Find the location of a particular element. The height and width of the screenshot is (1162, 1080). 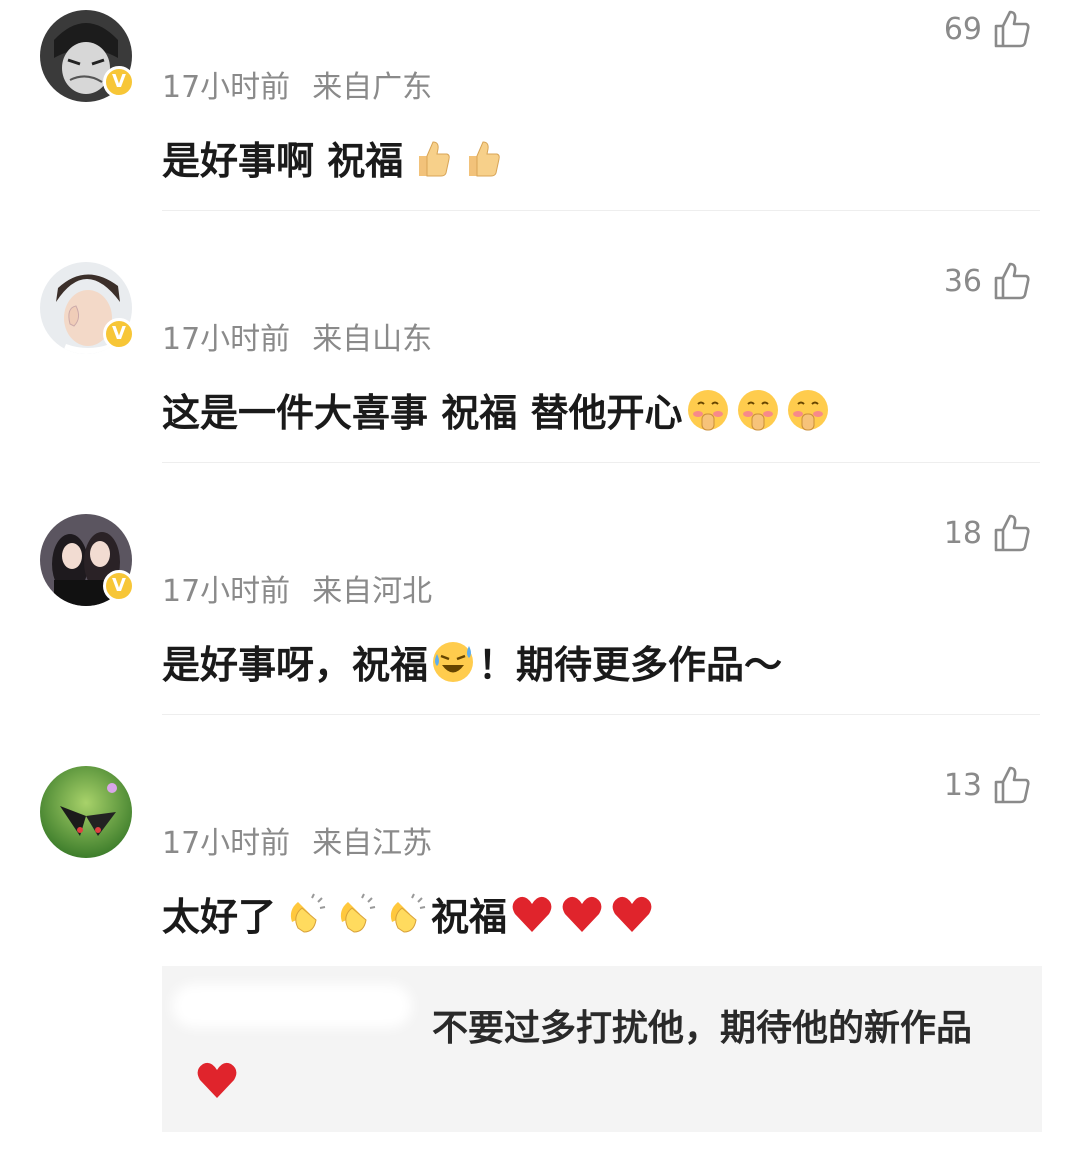

like-count: 13 is located at coordinates (962, 785).